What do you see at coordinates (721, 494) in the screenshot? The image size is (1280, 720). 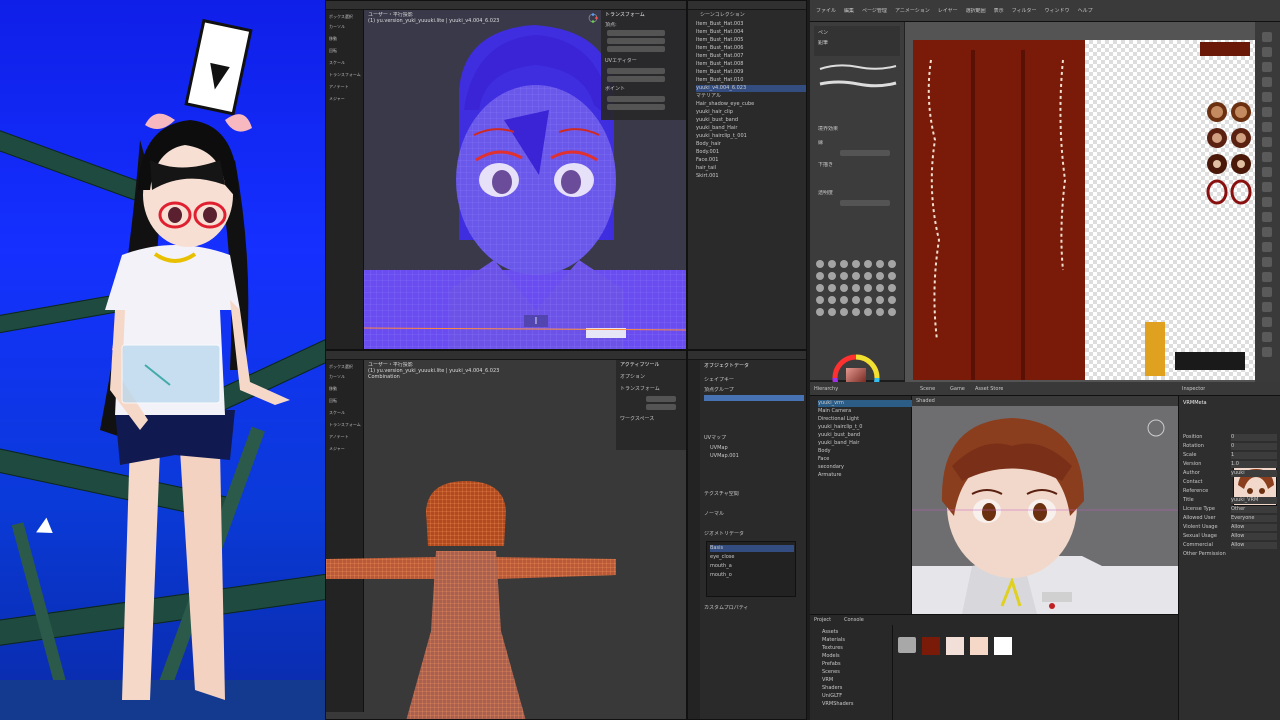 I see `section-label: テクスチャ空間` at bounding box center [721, 494].